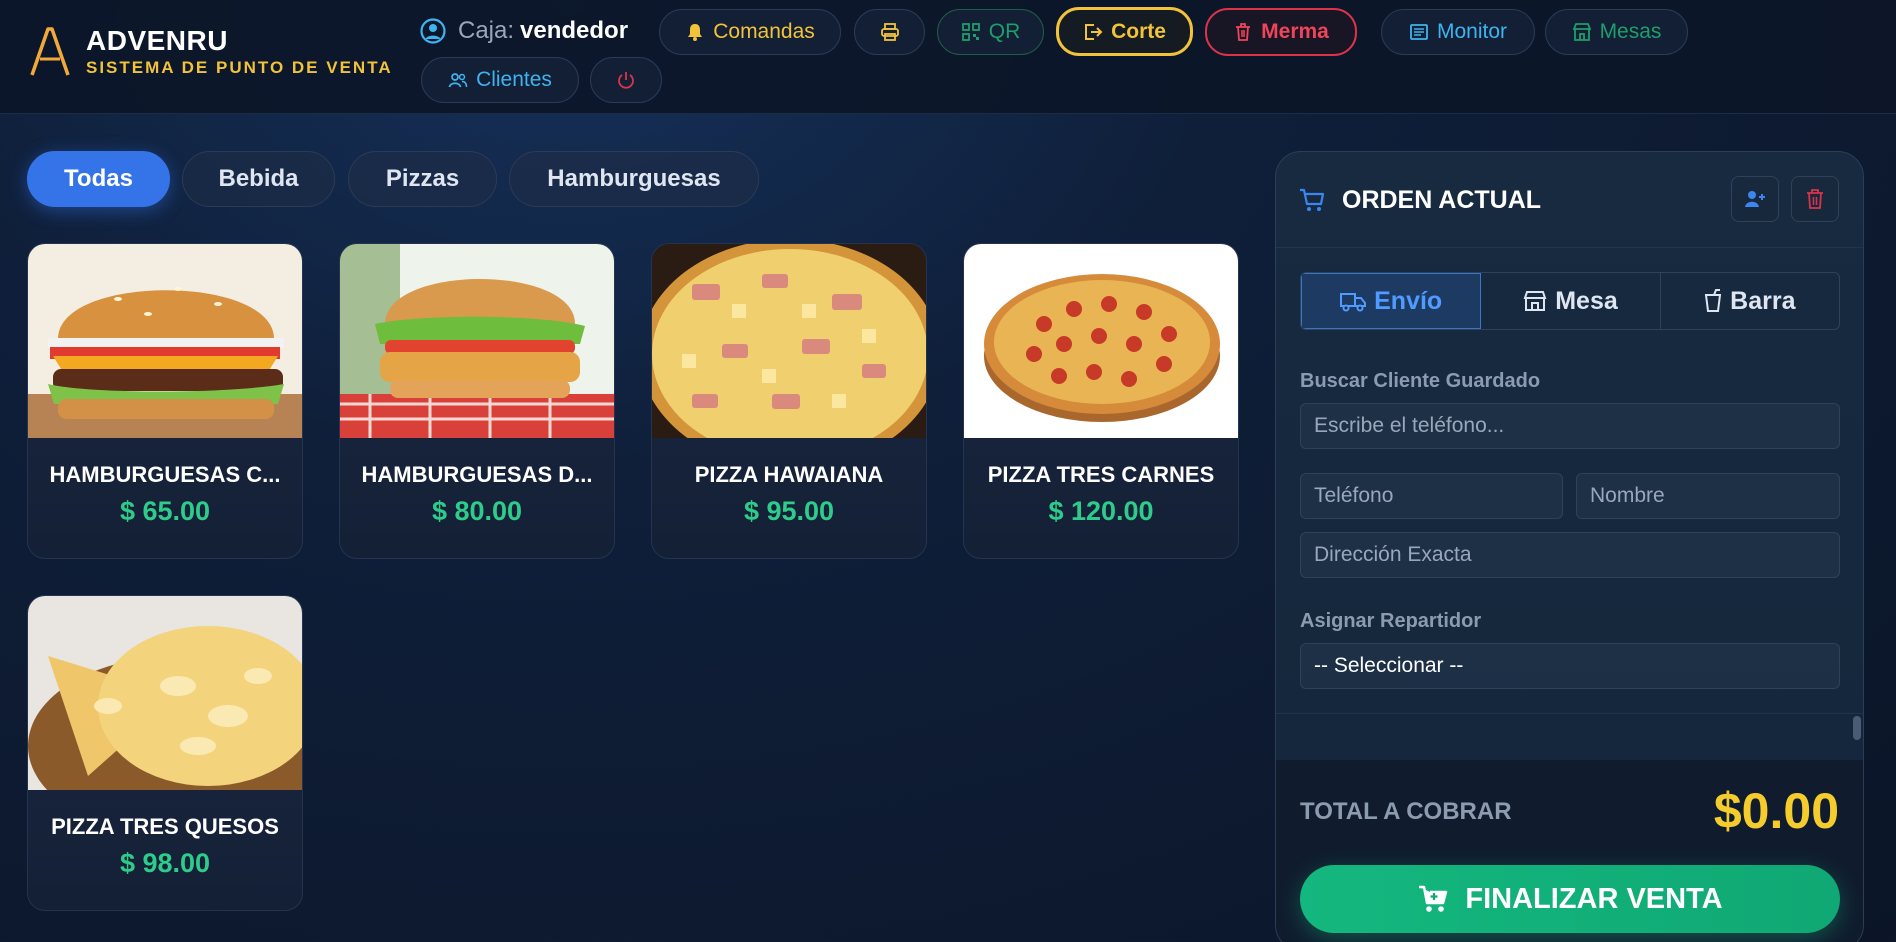 The height and width of the screenshot is (942, 1896). Describe the element at coordinates (1570, 555) in the screenshot. I see `address-field` at that location.